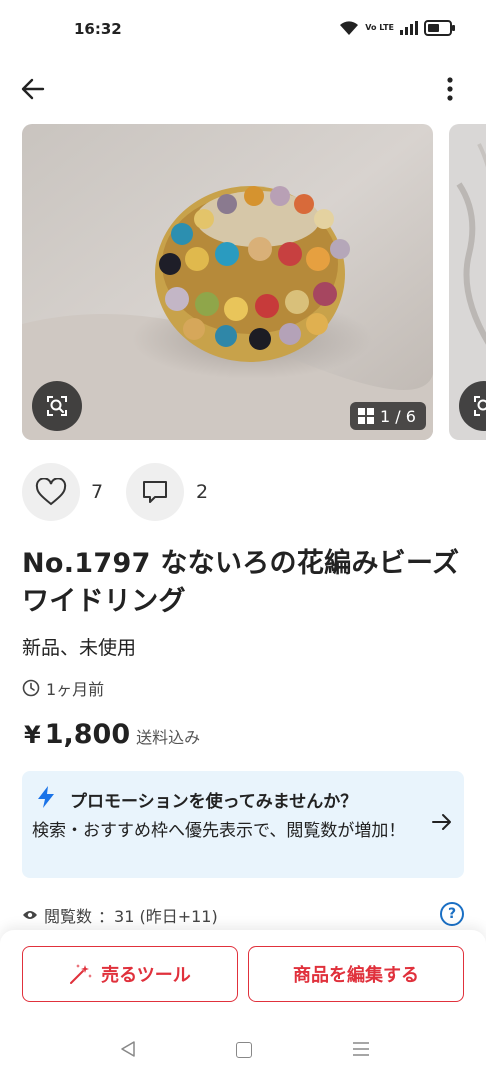 Image resolution: width=486 pixels, height=1080 pixels. I want to click on promotion-body: 検索・おすすめ枠へ優先表示で、閲覧数が増加！, so click(219, 831).